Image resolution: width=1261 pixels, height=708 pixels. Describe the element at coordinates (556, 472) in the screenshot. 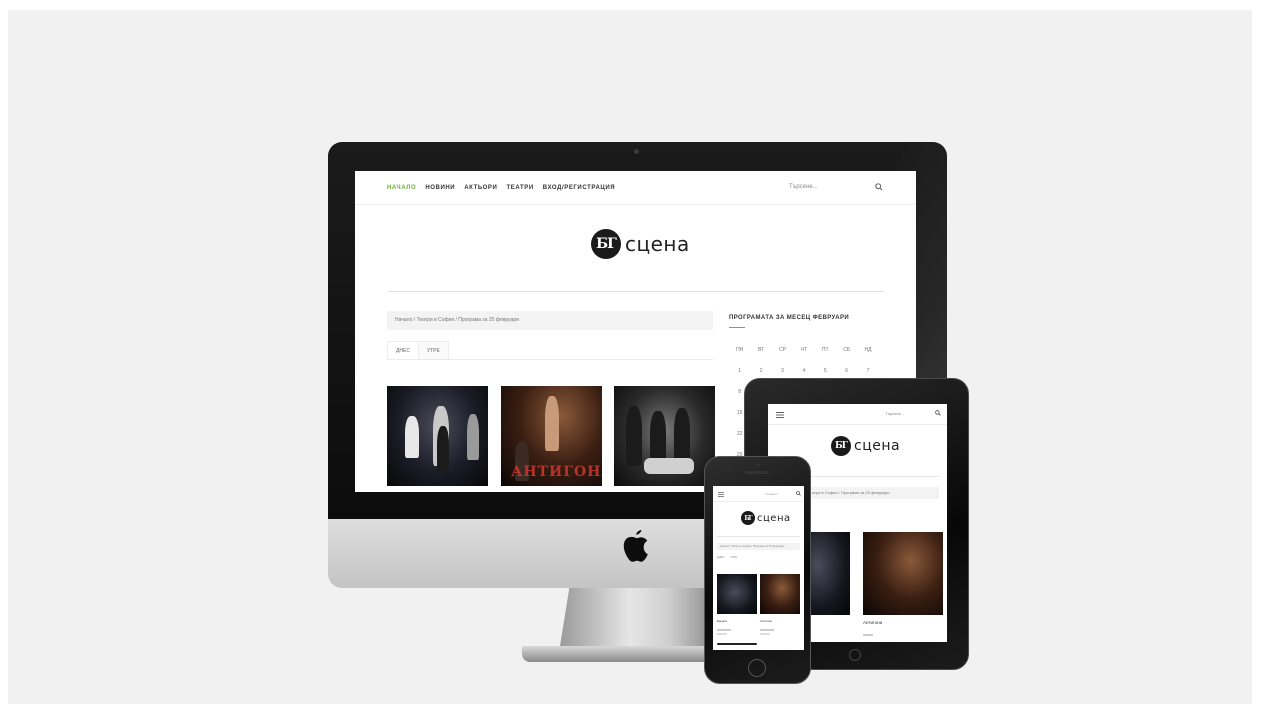

I see `poster-title: АНТИГОНА` at that location.